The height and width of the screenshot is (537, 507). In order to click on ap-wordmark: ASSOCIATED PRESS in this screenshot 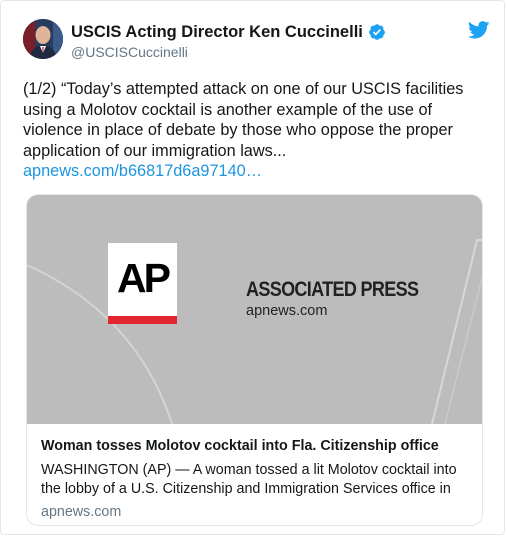, I will do `click(332, 289)`.